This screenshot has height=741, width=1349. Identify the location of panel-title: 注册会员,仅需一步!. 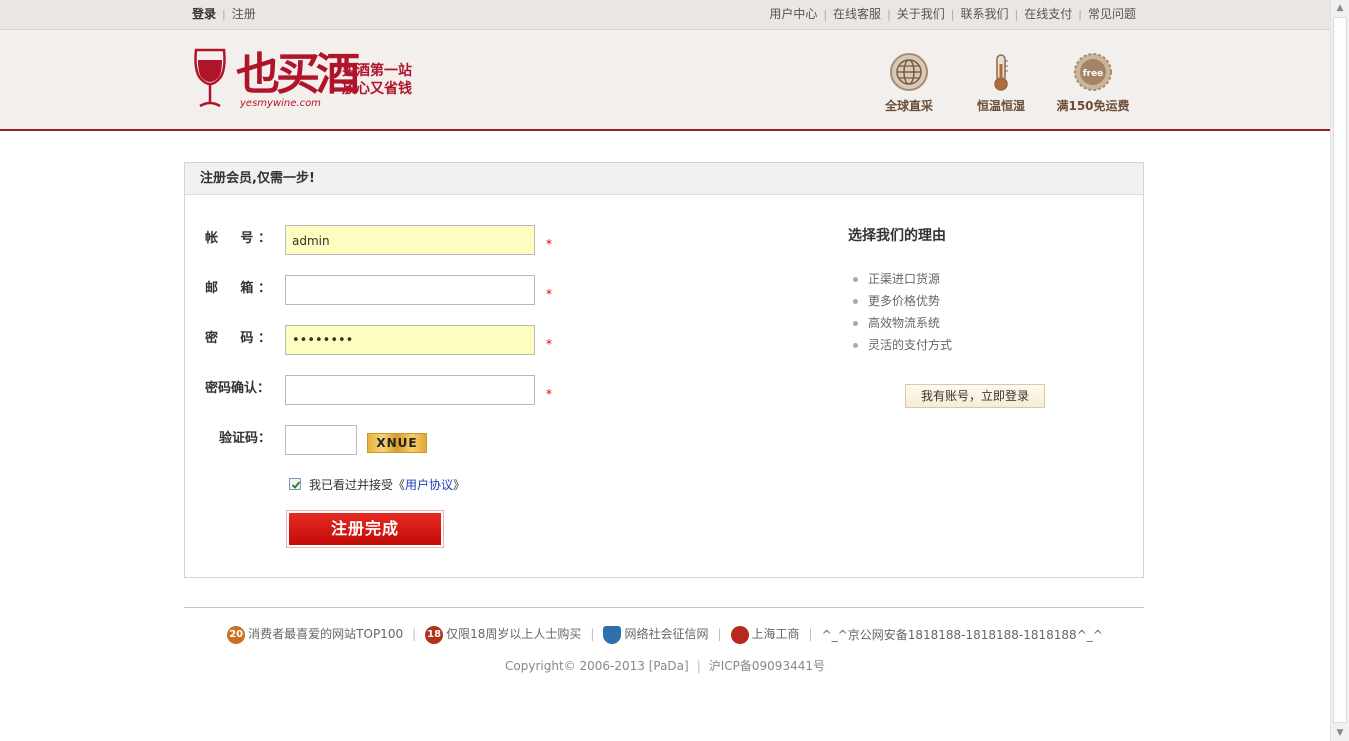
(664, 179).